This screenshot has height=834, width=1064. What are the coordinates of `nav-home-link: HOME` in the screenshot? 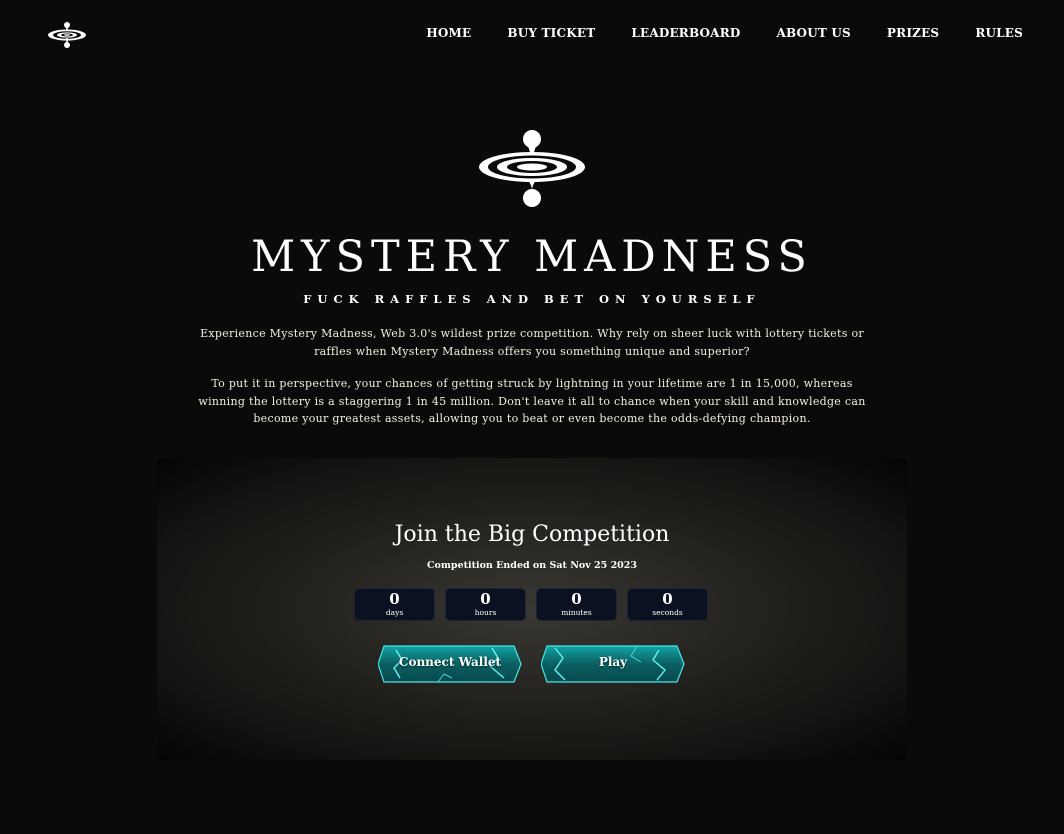 It's located at (448, 33).